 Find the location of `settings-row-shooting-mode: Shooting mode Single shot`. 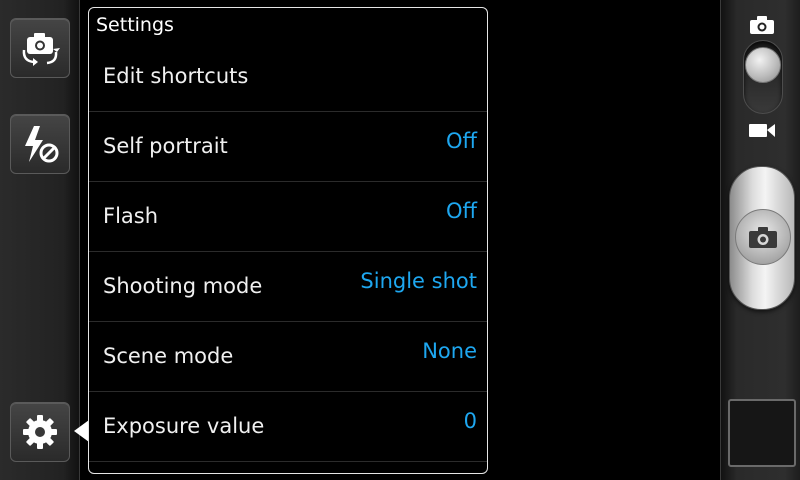

settings-row-shooting-mode: Shooting mode Single shot is located at coordinates (288, 287).